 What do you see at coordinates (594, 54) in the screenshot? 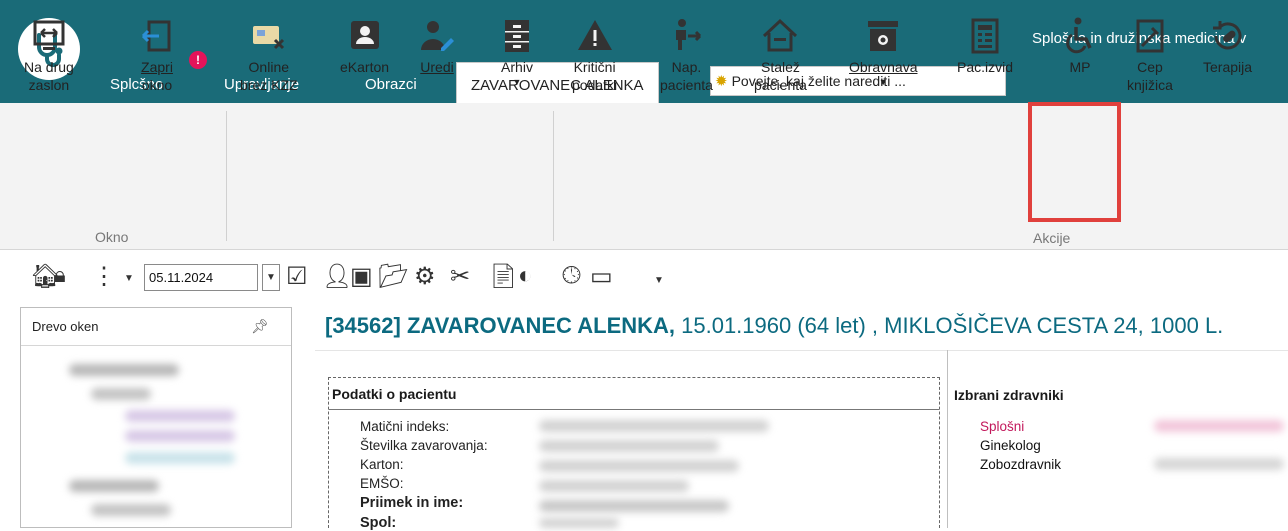
I see `kriticni-podatki-button: Kritični podatki` at bounding box center [594, 54].